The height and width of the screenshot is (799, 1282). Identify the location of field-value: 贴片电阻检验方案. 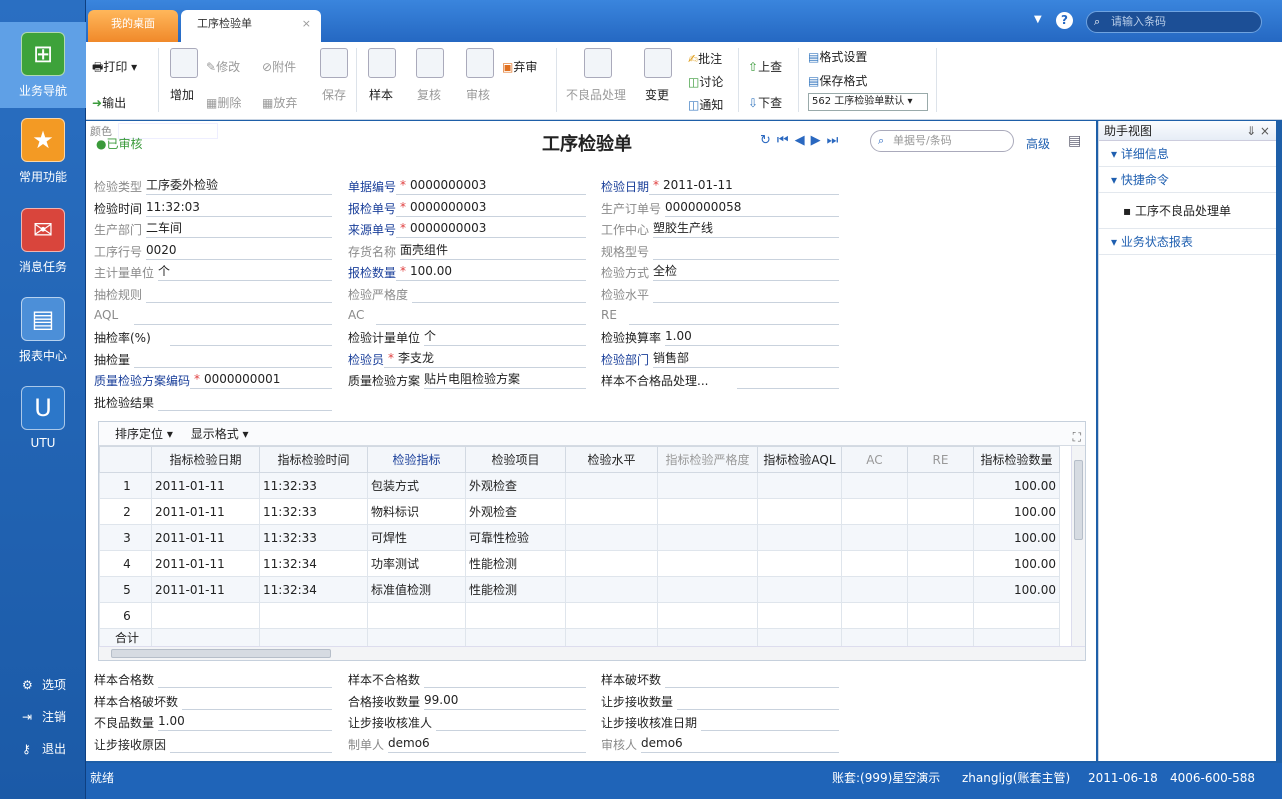
(505, 381).